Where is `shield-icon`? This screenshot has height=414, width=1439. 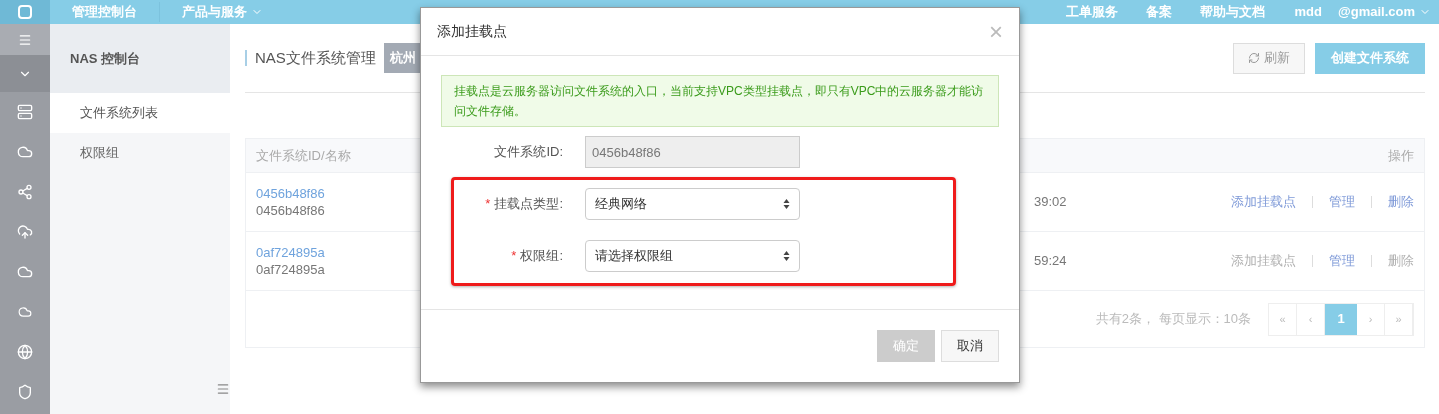 shield-icon is located at coordinates (25, 392).